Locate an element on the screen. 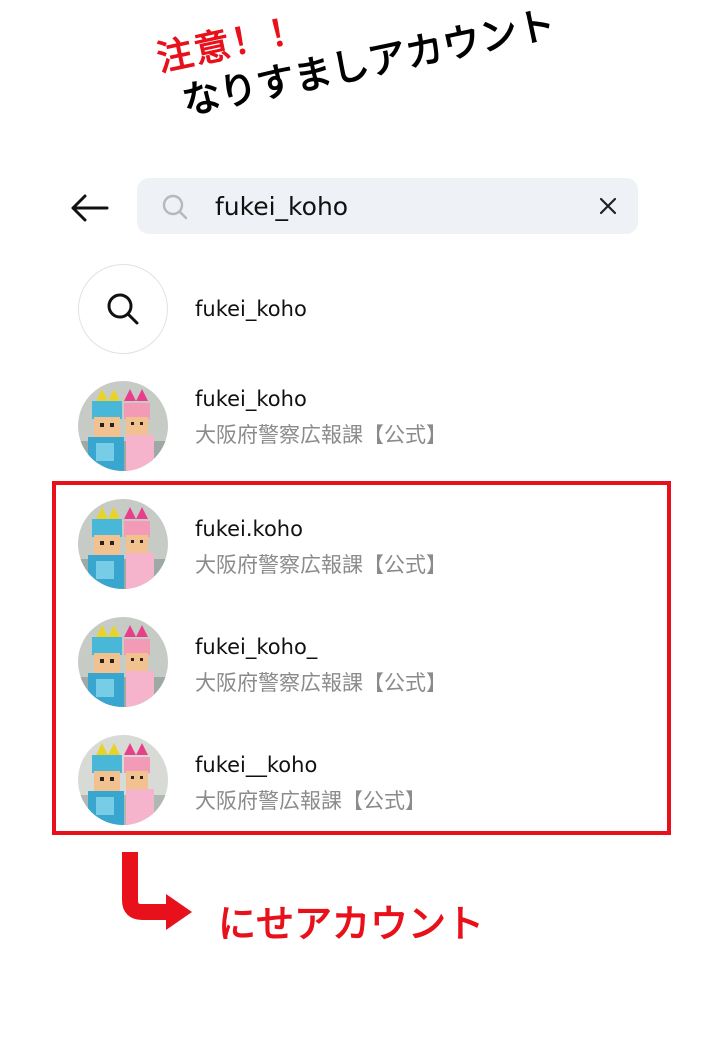 The image size is (720, 1040). close-icon is located at coordinates (608, 206).